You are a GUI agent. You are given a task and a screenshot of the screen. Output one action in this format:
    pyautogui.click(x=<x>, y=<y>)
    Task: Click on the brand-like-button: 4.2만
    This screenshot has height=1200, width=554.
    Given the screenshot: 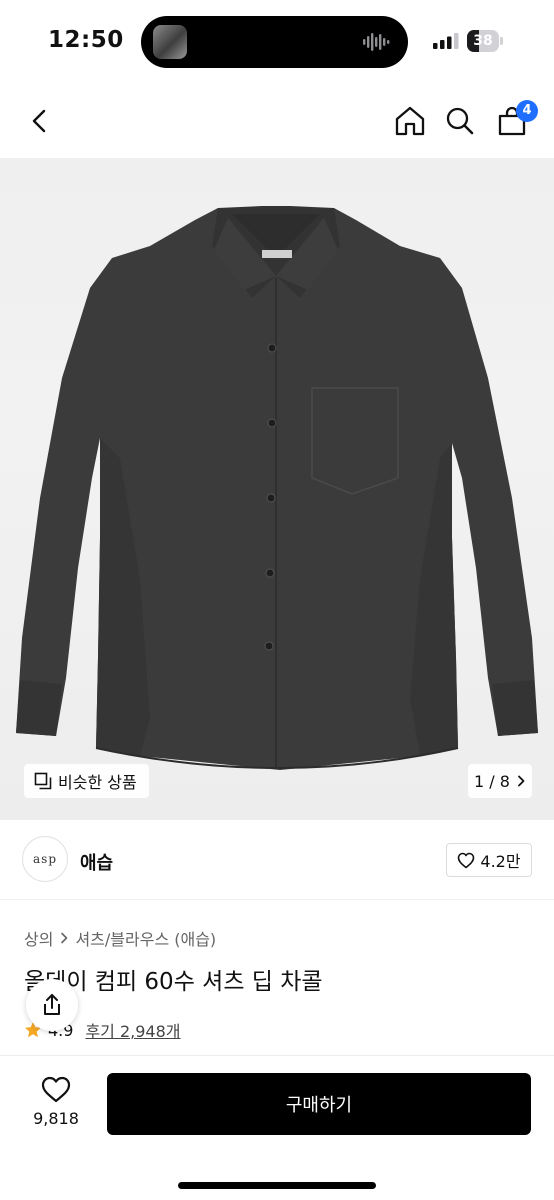 What is the action you would take?
    pyautogui.click(x=489, y=860)
    